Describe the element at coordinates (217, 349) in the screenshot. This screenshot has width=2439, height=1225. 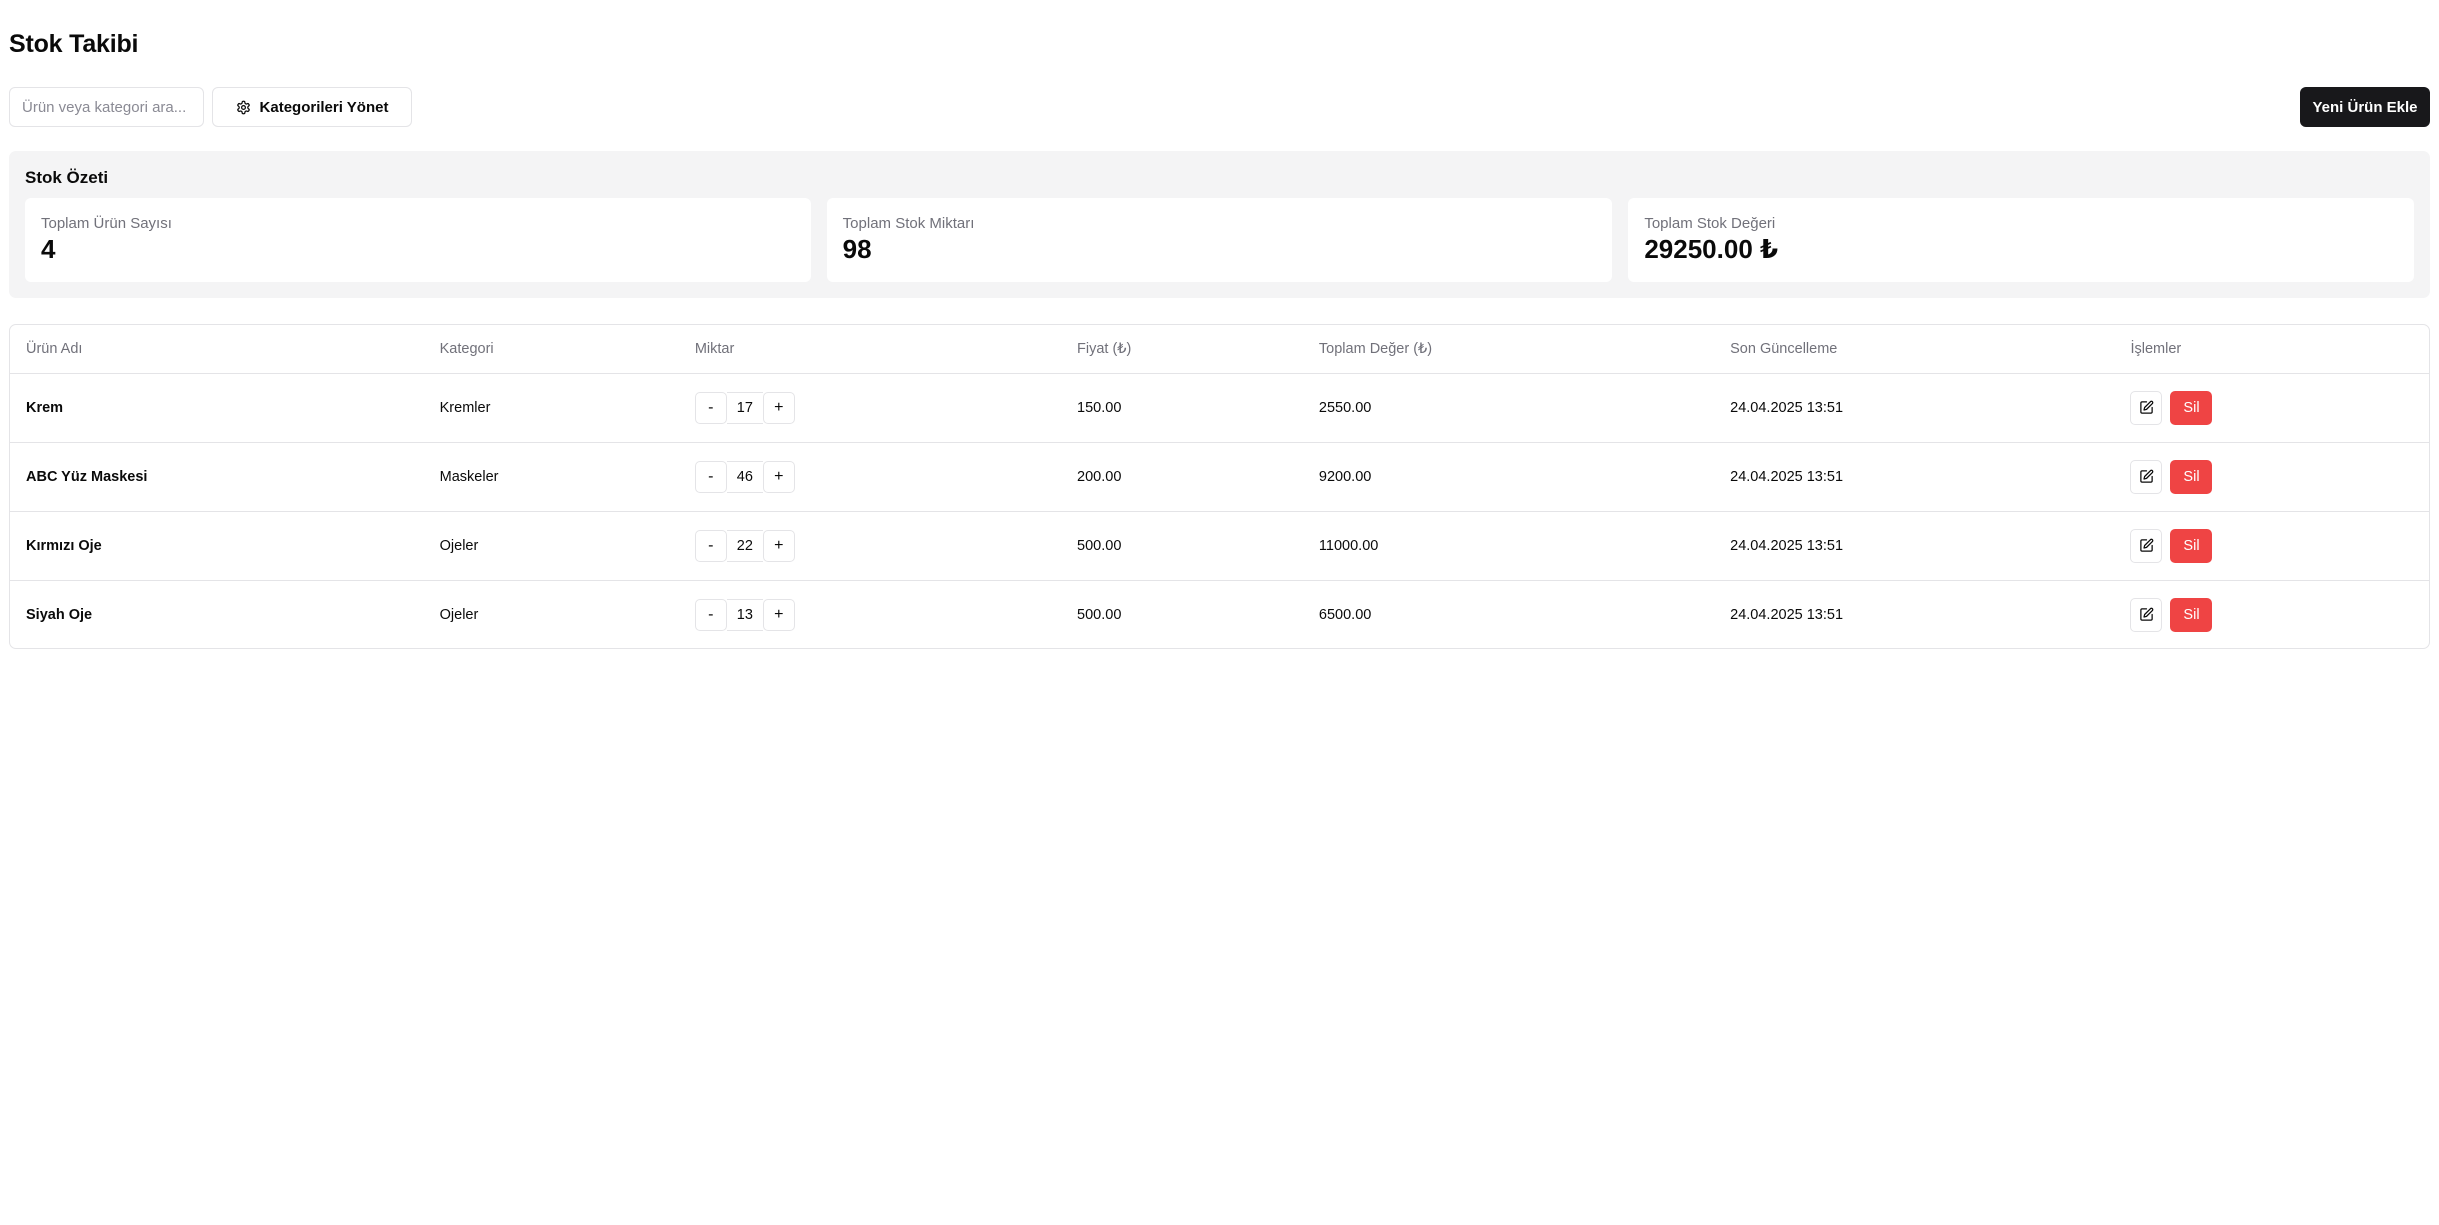
I see `header-product-name: Ürün Adı` at that location.